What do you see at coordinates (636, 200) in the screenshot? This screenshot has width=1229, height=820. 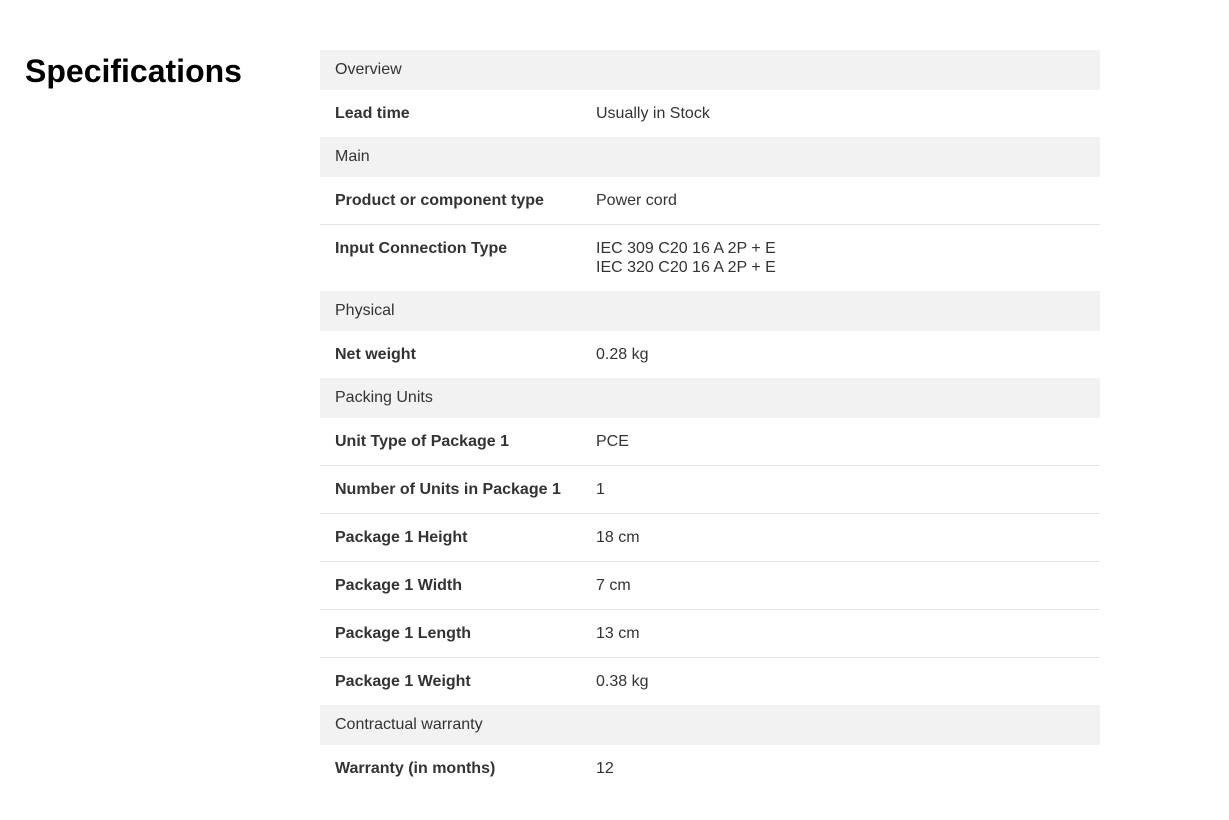 I see `spec-value-line: Power cord` at bounding box center [636, 200].